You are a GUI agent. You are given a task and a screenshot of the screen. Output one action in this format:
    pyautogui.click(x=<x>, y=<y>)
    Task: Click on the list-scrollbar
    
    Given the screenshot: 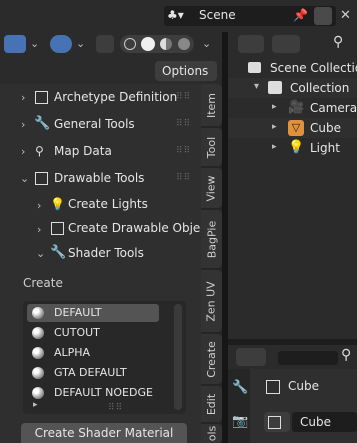 What is the action you would take?
    pyautogui.click(x=178, y=357)
    